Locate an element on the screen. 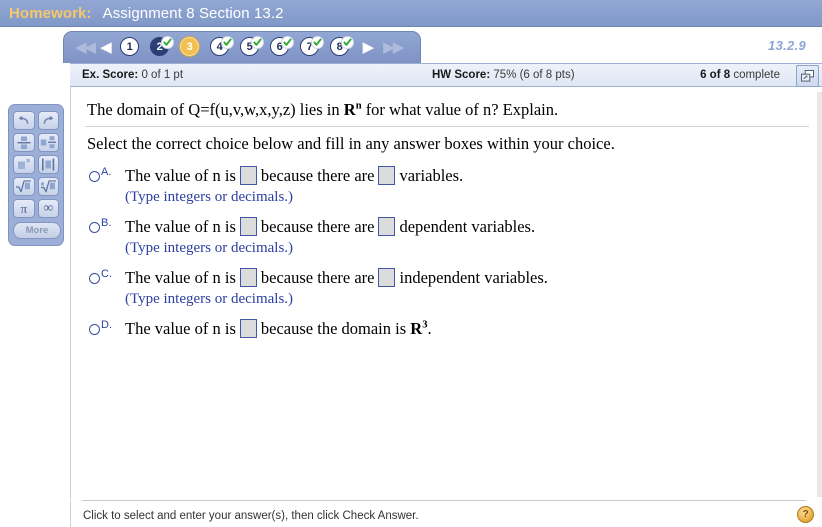 The image size is (822, 527). answer-box-b1 is located at coordinates (248, 226).